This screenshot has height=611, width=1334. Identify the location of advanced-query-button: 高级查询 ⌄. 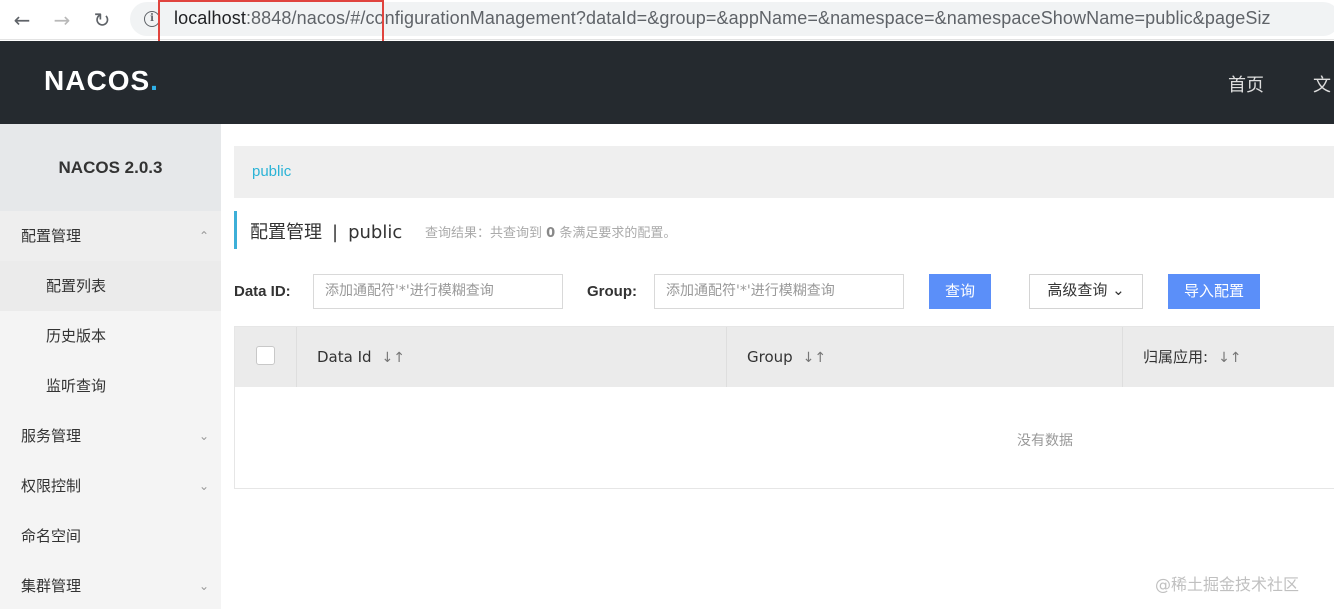
(1086, 291).